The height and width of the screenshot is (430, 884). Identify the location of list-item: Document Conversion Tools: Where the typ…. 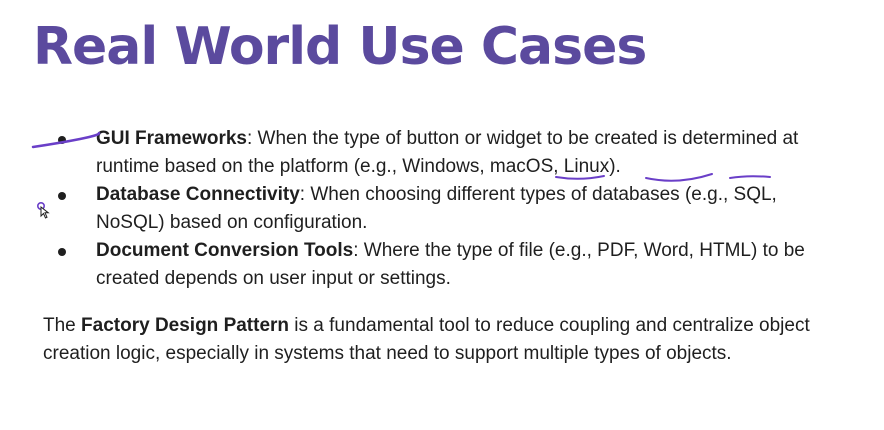
(408, 265).